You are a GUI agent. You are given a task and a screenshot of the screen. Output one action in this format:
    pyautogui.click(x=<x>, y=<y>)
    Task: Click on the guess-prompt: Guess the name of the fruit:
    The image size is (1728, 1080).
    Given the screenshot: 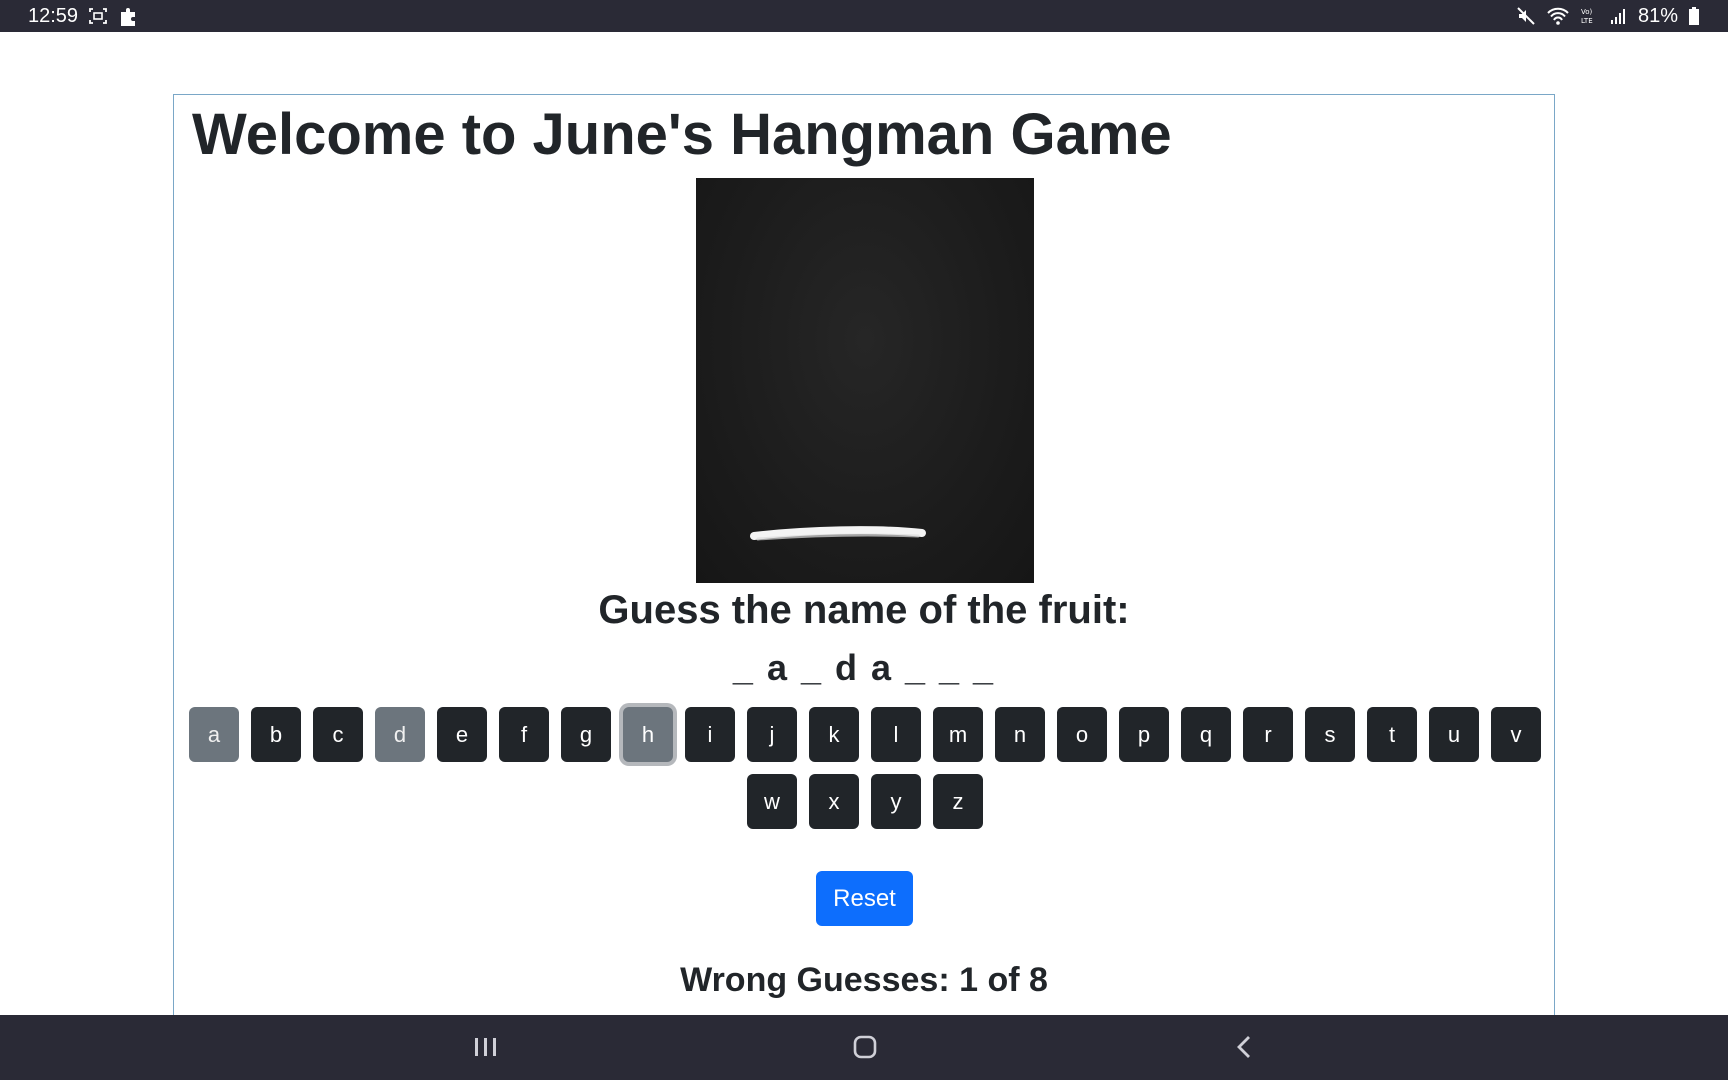 What is the action you would take?
    pyautogui.click(x=864, y=610)
    